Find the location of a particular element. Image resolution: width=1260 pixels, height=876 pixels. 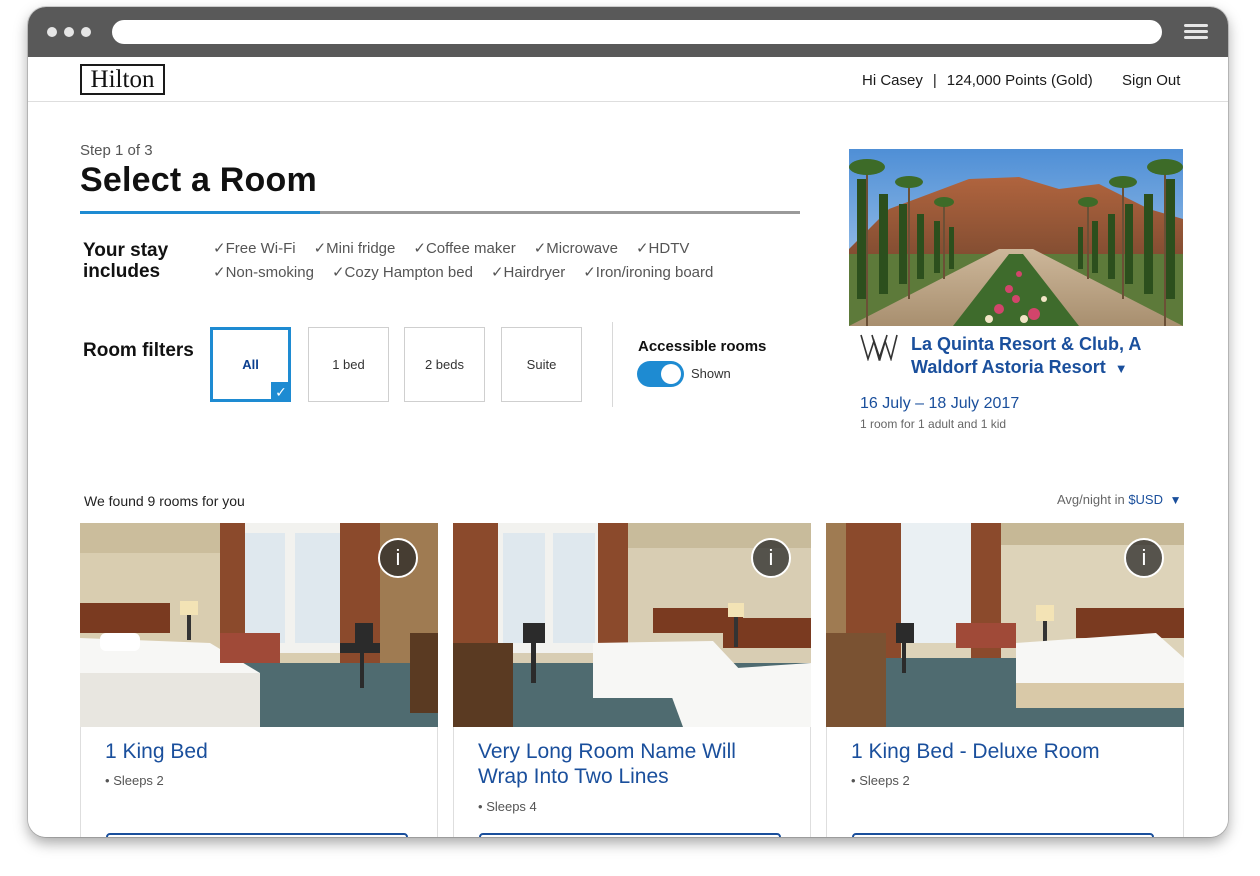

amenity-item: ✓Cozy Hampton bed is located at coordinates (402, 273).